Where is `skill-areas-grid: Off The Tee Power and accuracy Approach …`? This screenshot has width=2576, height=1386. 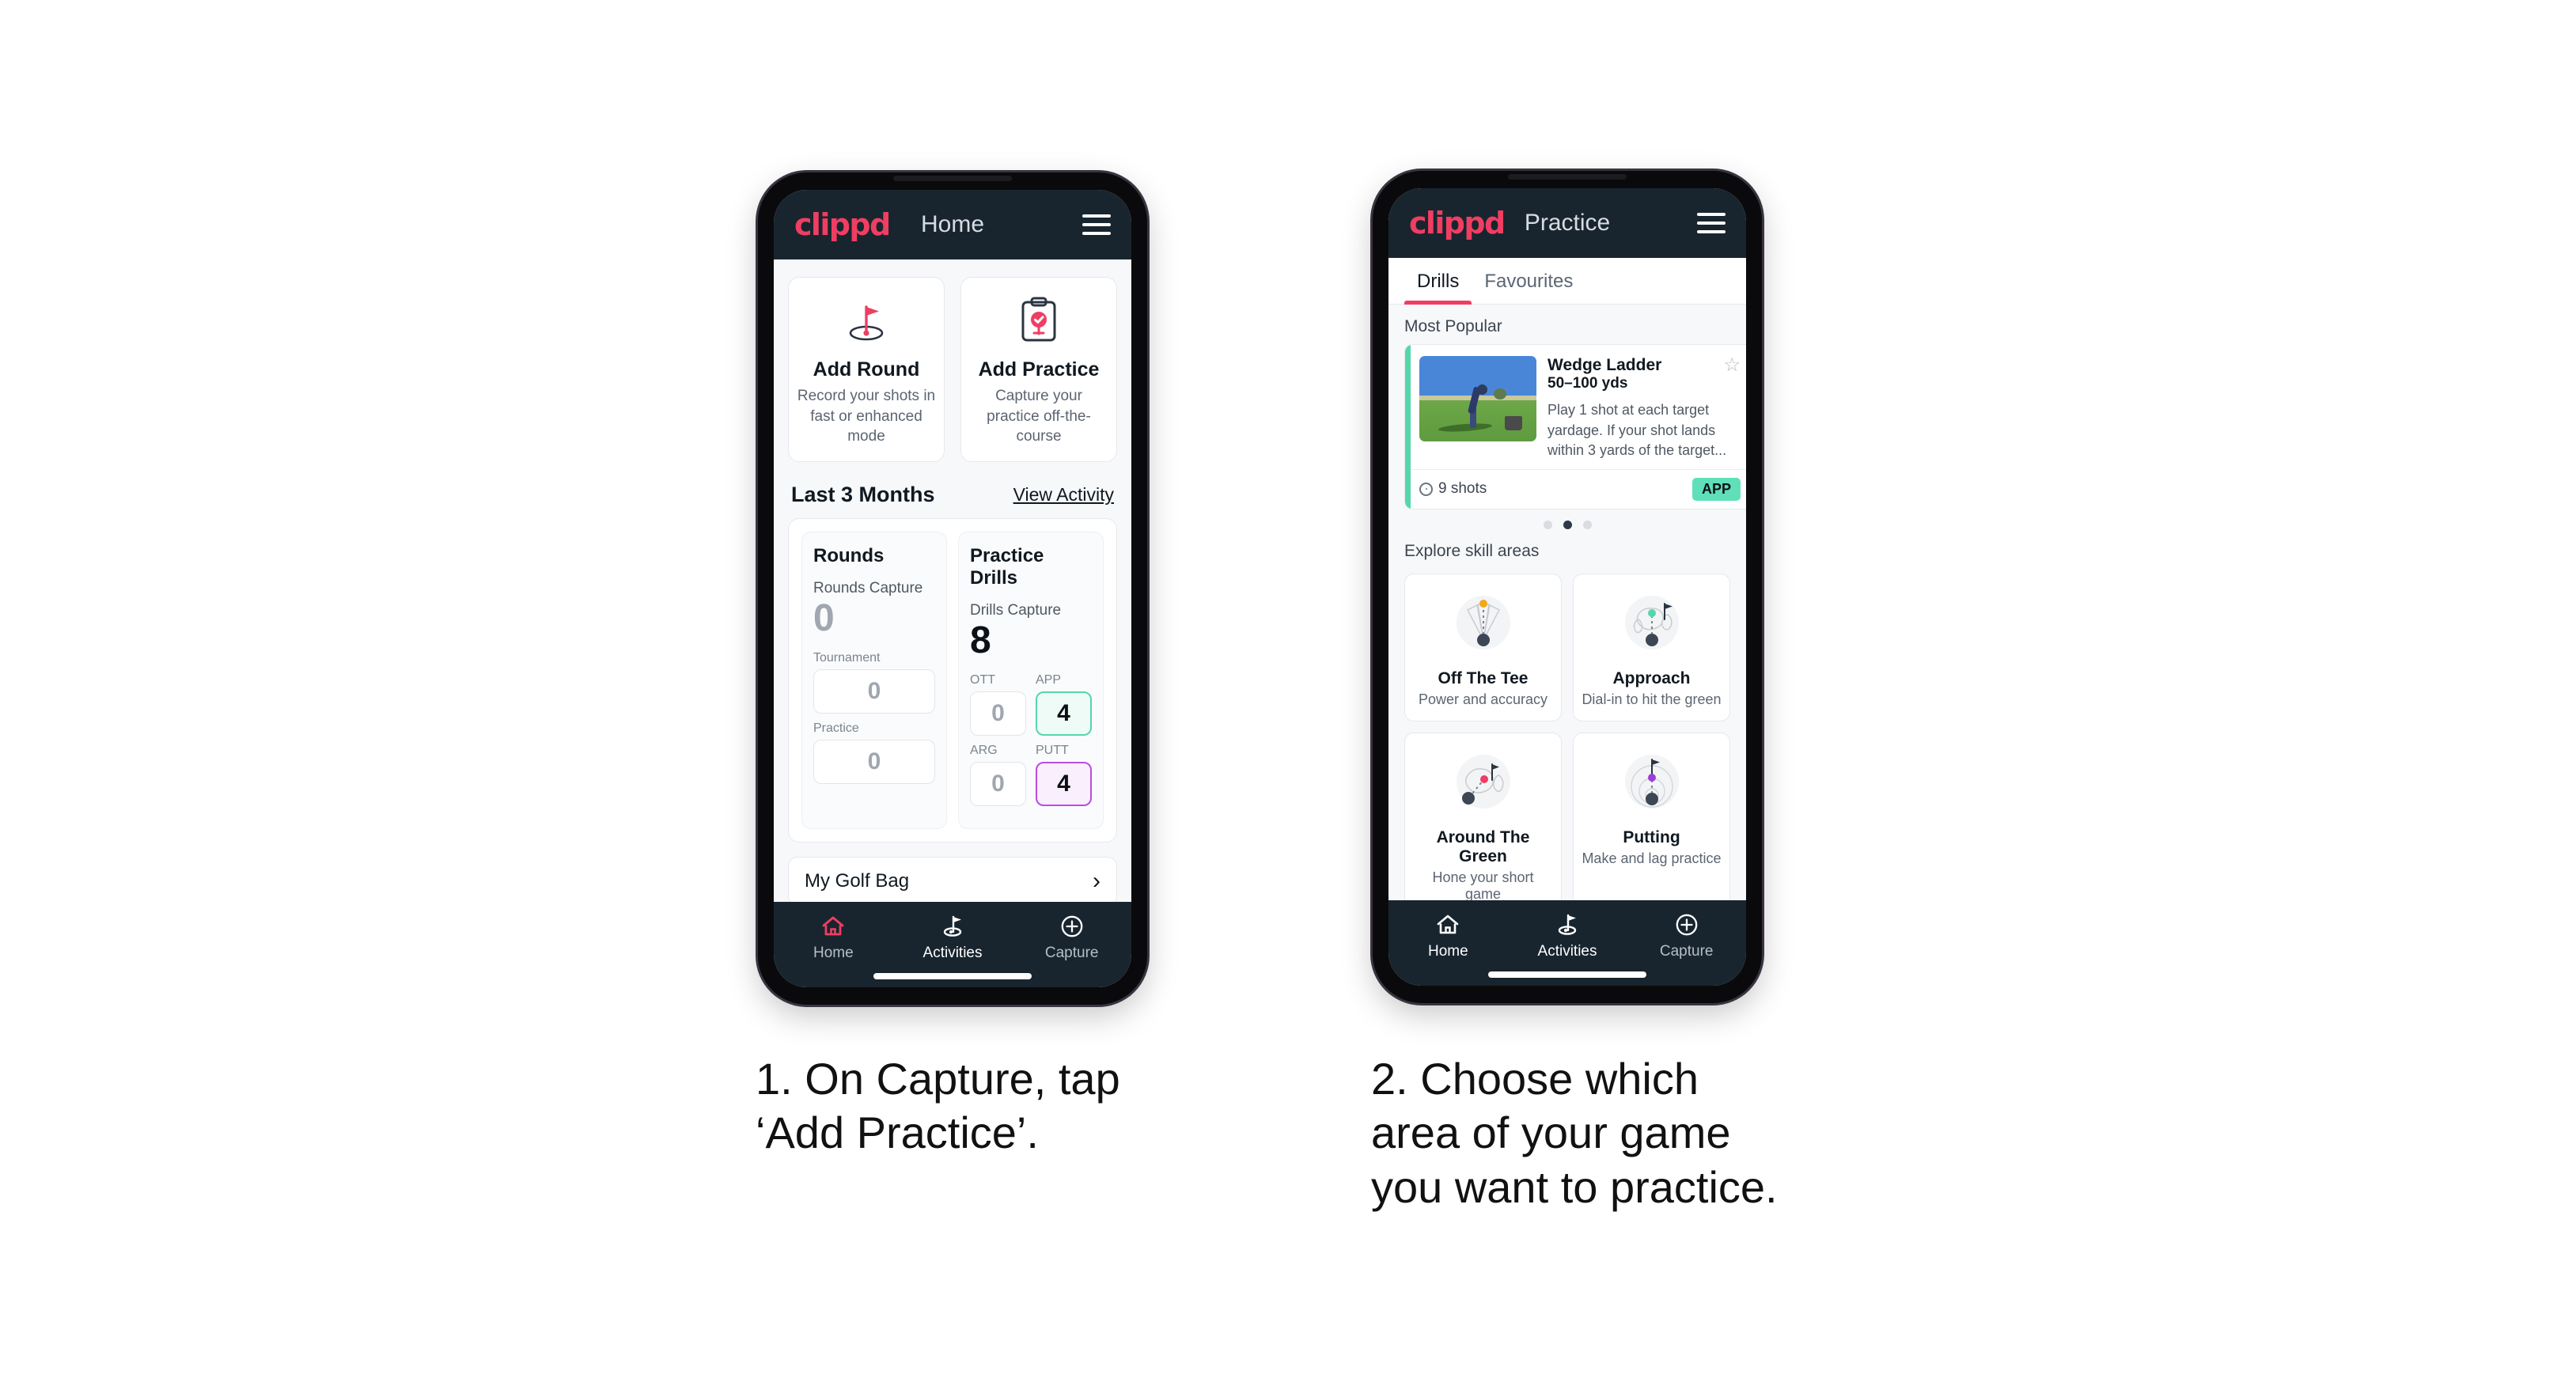 skill-areas-grid: Off The Tee Power and accuracy Approach … is located at coordinates (1567, 734).